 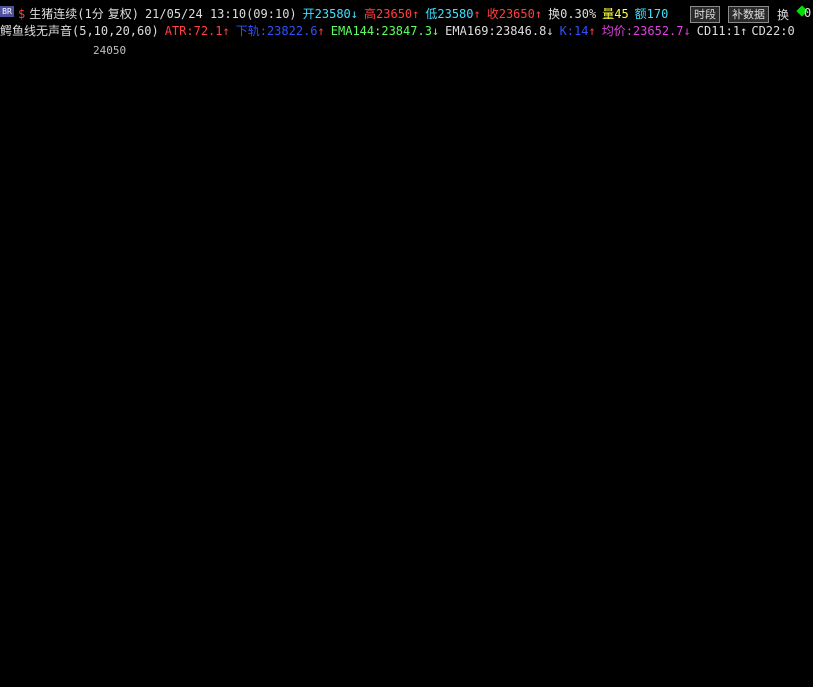 I want to click on cd11-arrow-icon: ↑, so click(x=744, y=31).